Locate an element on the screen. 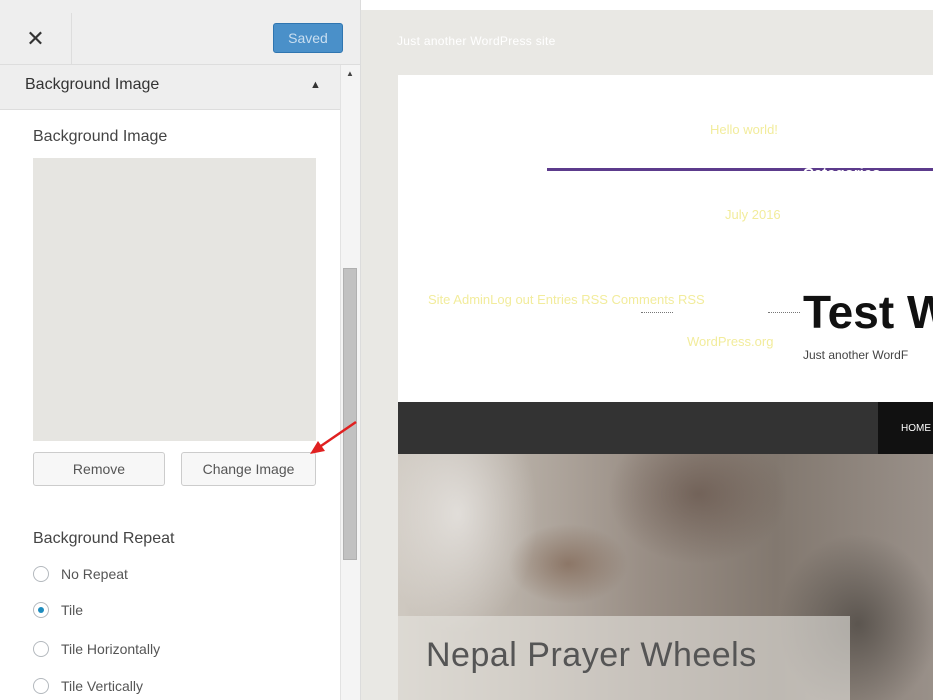  remove-button: Remove is located at coordinates (99, 469).